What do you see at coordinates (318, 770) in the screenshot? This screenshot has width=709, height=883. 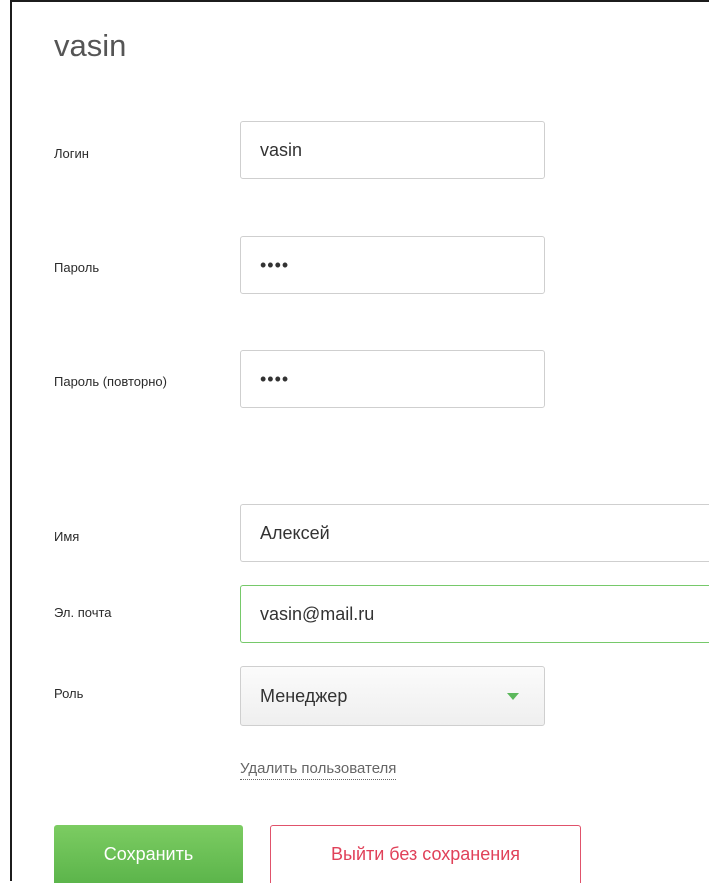 I see `delete-user-link: Удалить пользователя` at bounding box center [318, 770].